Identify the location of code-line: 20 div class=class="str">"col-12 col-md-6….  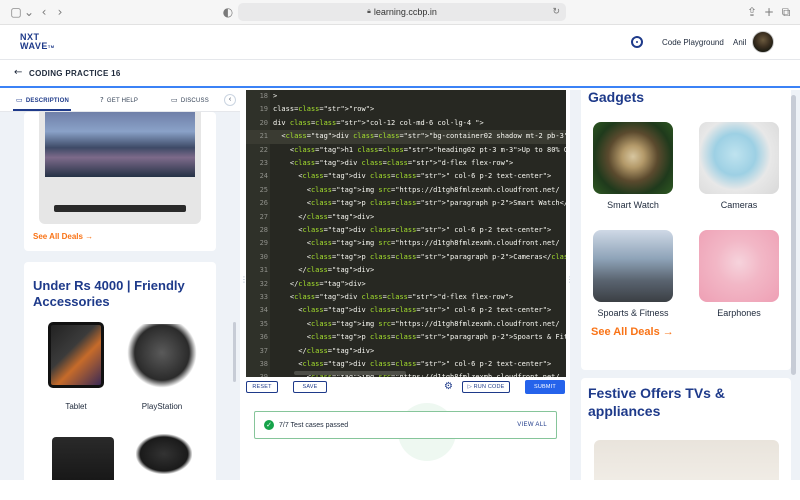
(406, 123).